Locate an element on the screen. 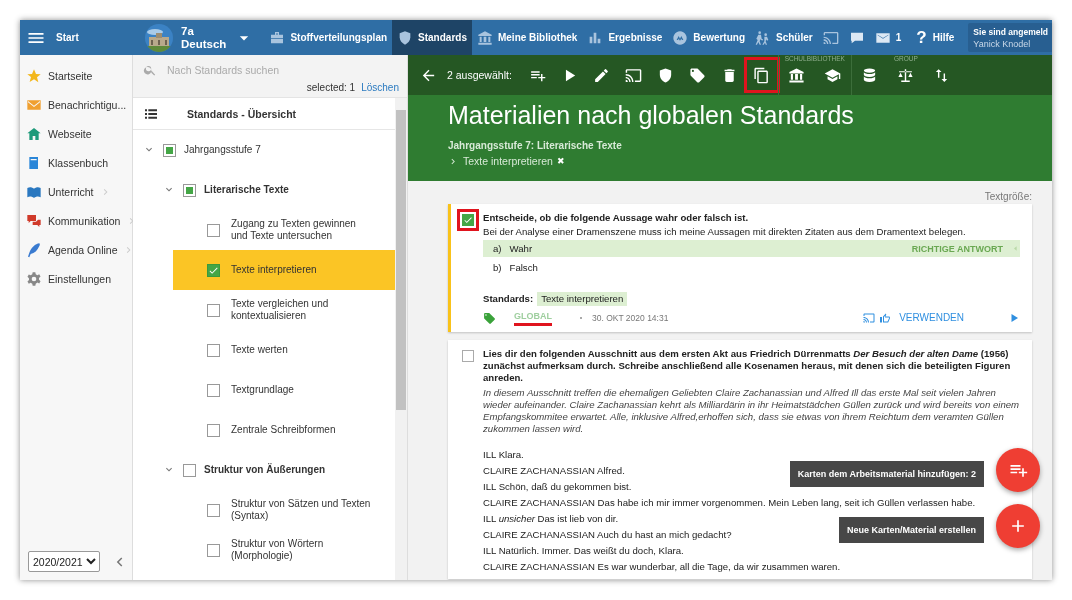  page-title: Materialien nach globalen Standards is located at coordinates (651, 115).